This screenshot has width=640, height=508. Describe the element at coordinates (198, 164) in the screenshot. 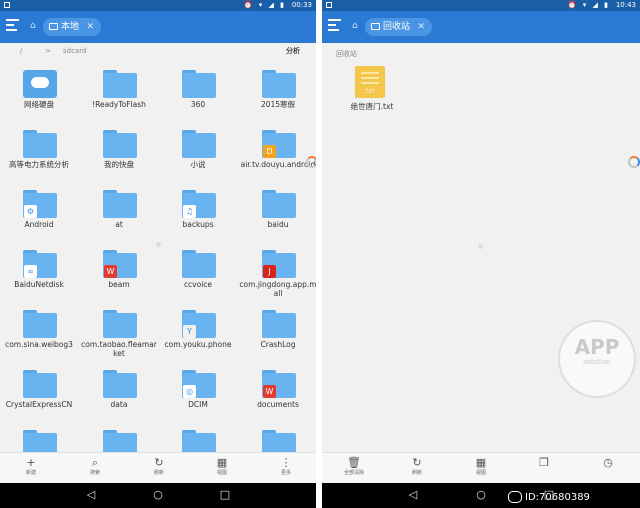

I see `file-name: 小说` at that location.